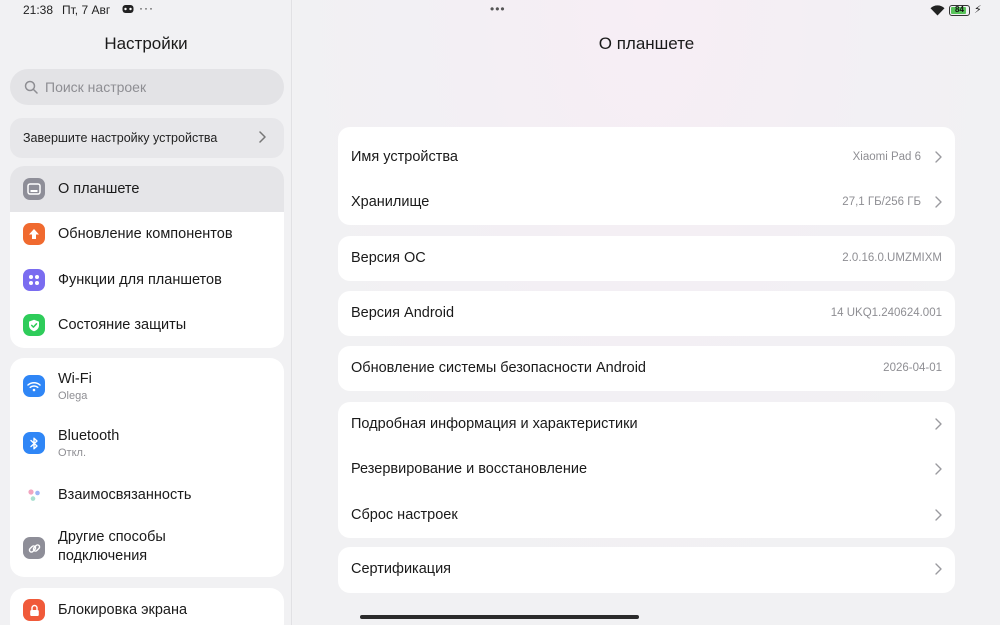 Image resolution: width=1000 pixels, height=625 pixels. What do you see at coordinates (75, 379) in the screenshot?
I see `sidebar-item-label: Wi-Fi` at bounding box center [75, 379].